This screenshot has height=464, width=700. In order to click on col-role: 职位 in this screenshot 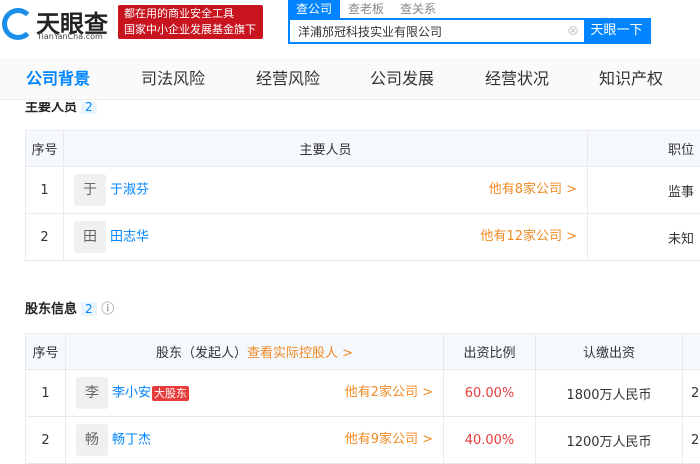, I will do `click(644, 149)`.